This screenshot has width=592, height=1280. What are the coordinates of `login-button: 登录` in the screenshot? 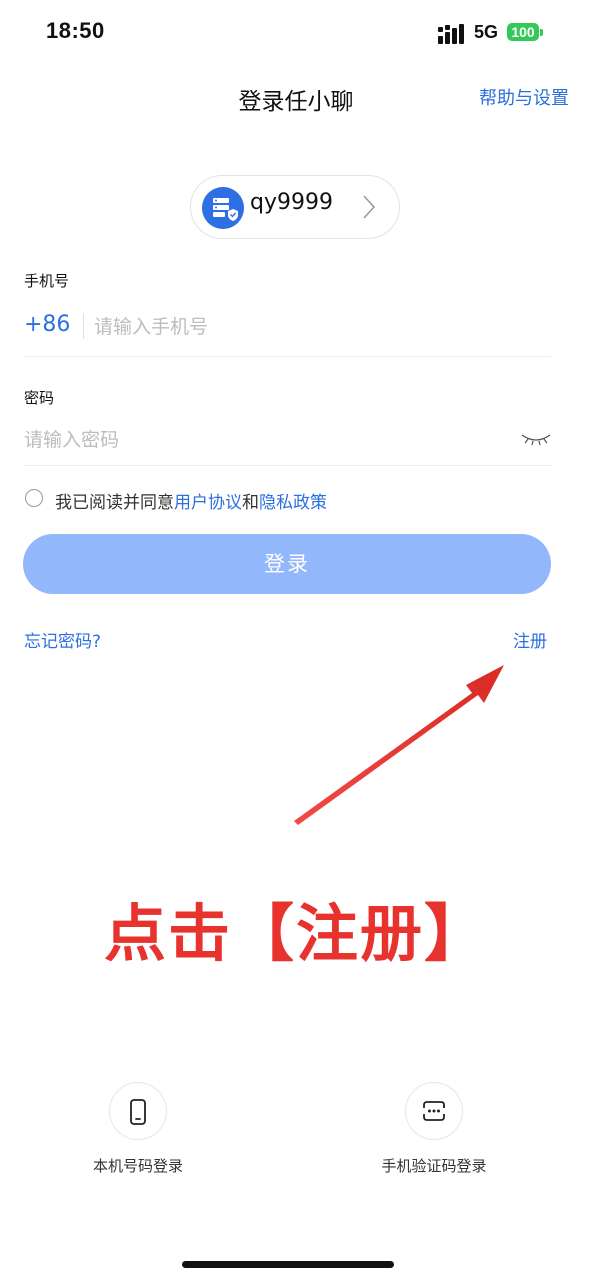 It's located at (287, 564).